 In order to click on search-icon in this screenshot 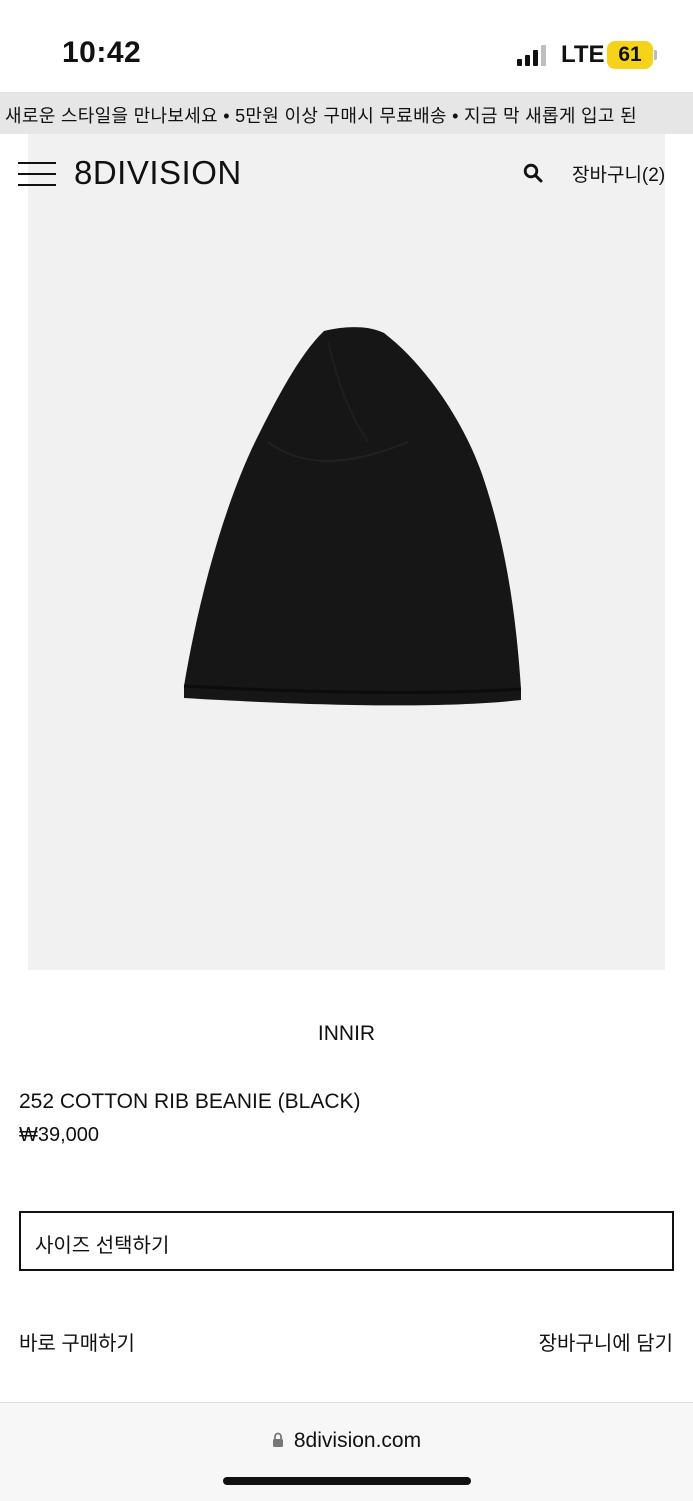, I will do `click(533, 173)`.